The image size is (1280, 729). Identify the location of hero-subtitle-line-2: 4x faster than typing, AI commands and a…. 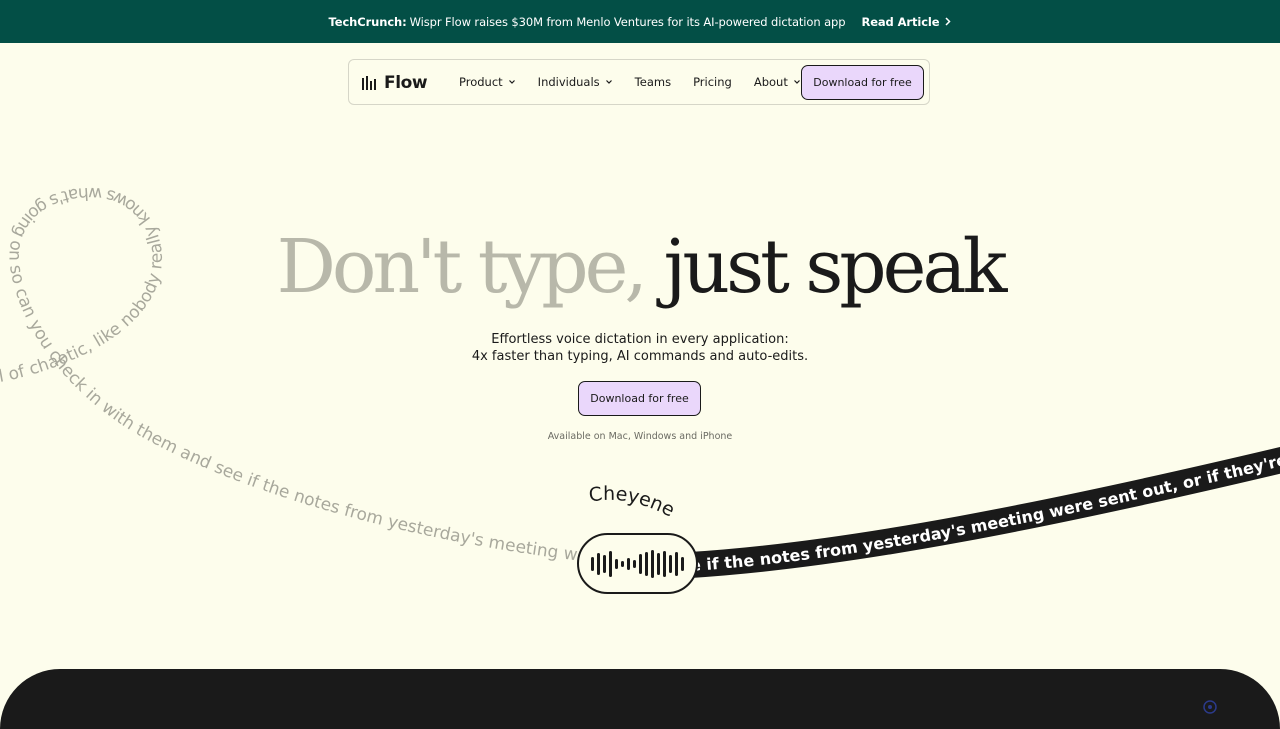
(640, 356).